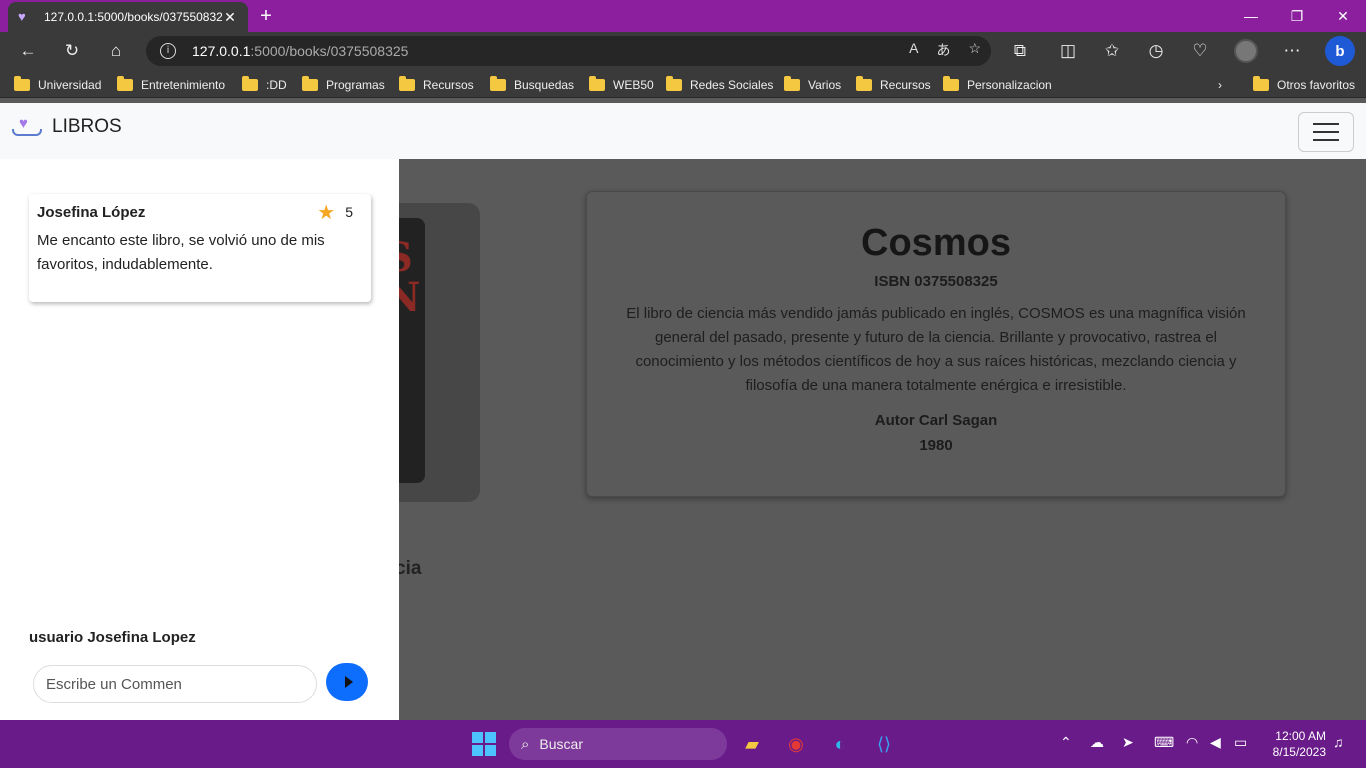 This screenshot has width=1366, height=768. What do you see at coordinates (913, 50) in the screenshot?
I see `read-aloud-icon: A` at bounding box center [913, 50].